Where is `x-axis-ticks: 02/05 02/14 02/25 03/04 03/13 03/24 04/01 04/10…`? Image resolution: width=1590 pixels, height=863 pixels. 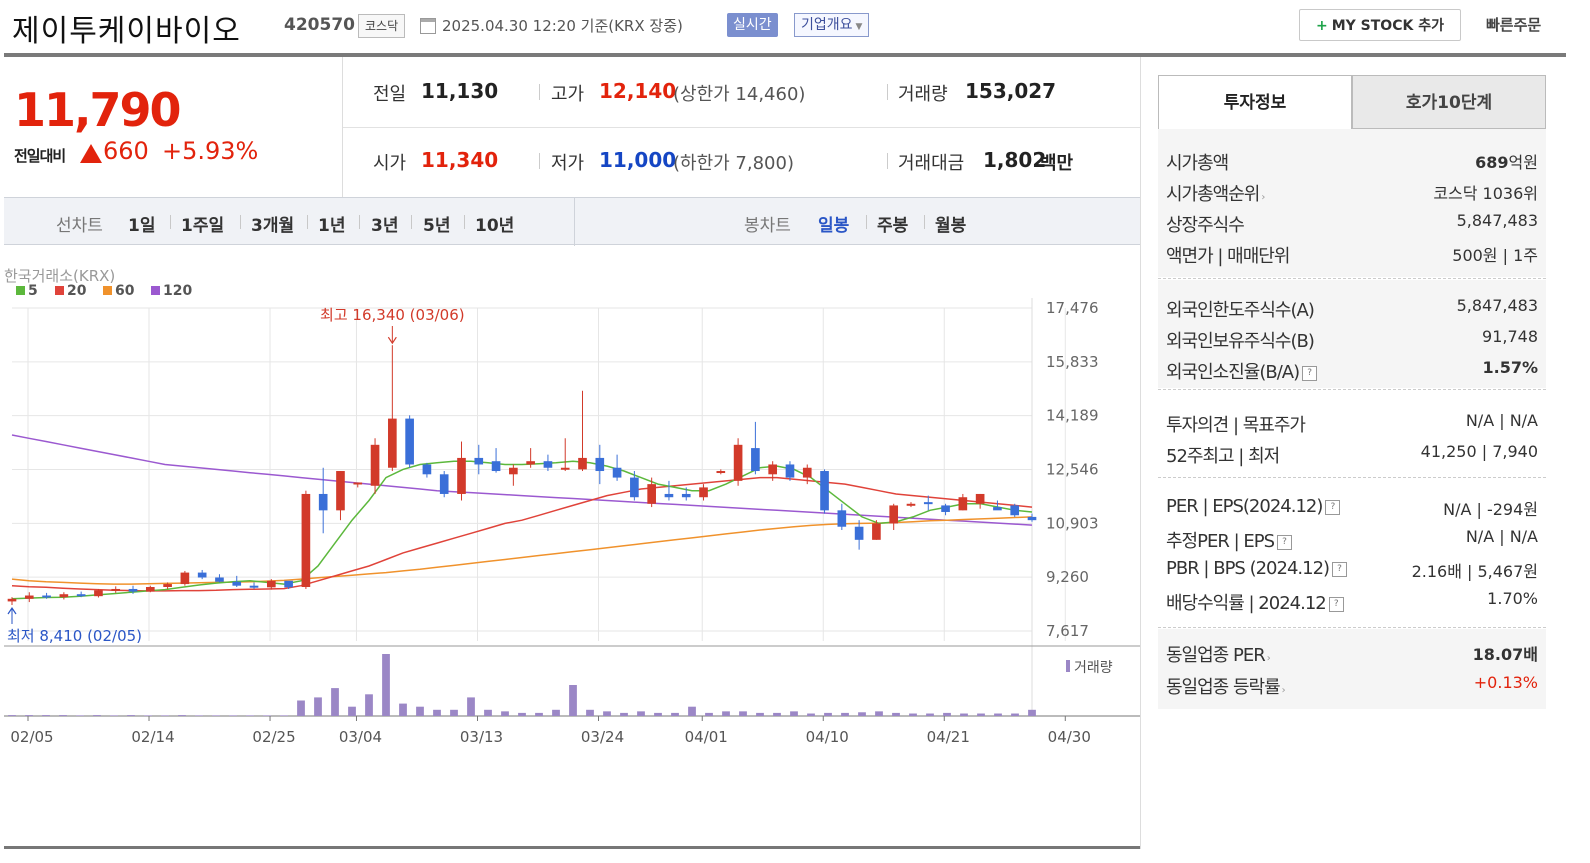 x-axis-ticks: 02/05 02/14 02/25 03/04 03/13 03/24 04/01 04/10… is located at coordinates (550, 731).